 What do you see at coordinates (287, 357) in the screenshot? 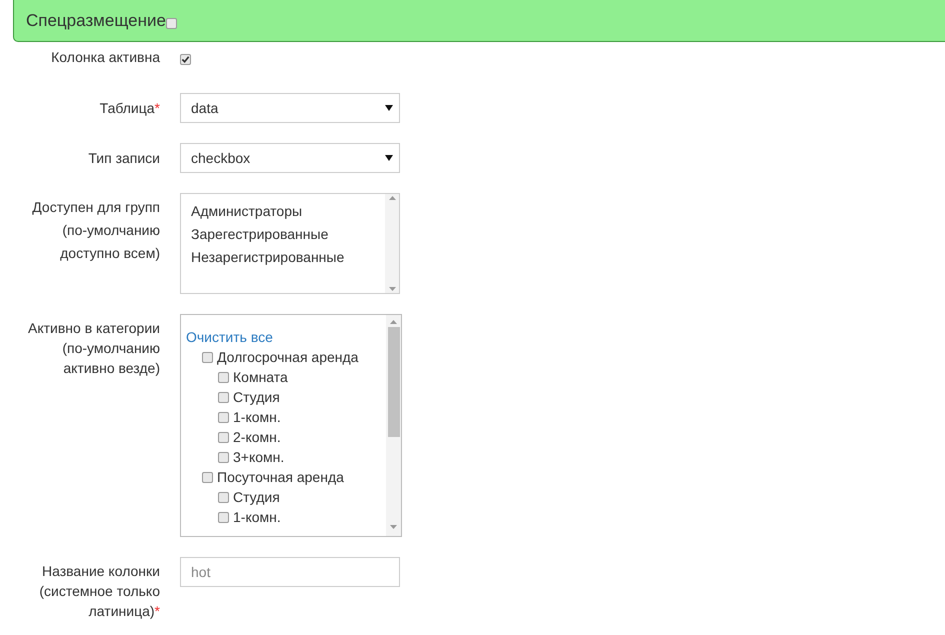
I see `category-label: Долгосрочная аренда` at bounding box center [287, 357].